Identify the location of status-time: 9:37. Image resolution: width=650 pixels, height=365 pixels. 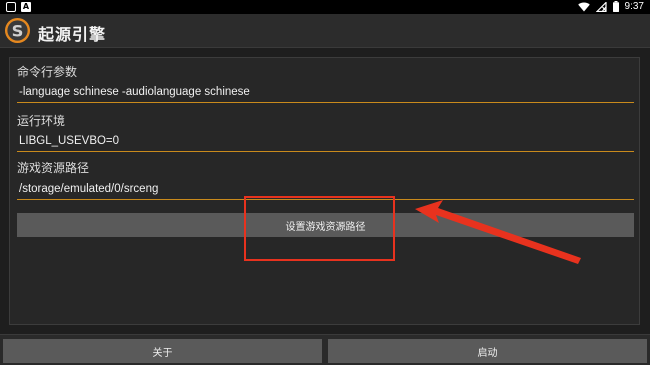
(634, 6).